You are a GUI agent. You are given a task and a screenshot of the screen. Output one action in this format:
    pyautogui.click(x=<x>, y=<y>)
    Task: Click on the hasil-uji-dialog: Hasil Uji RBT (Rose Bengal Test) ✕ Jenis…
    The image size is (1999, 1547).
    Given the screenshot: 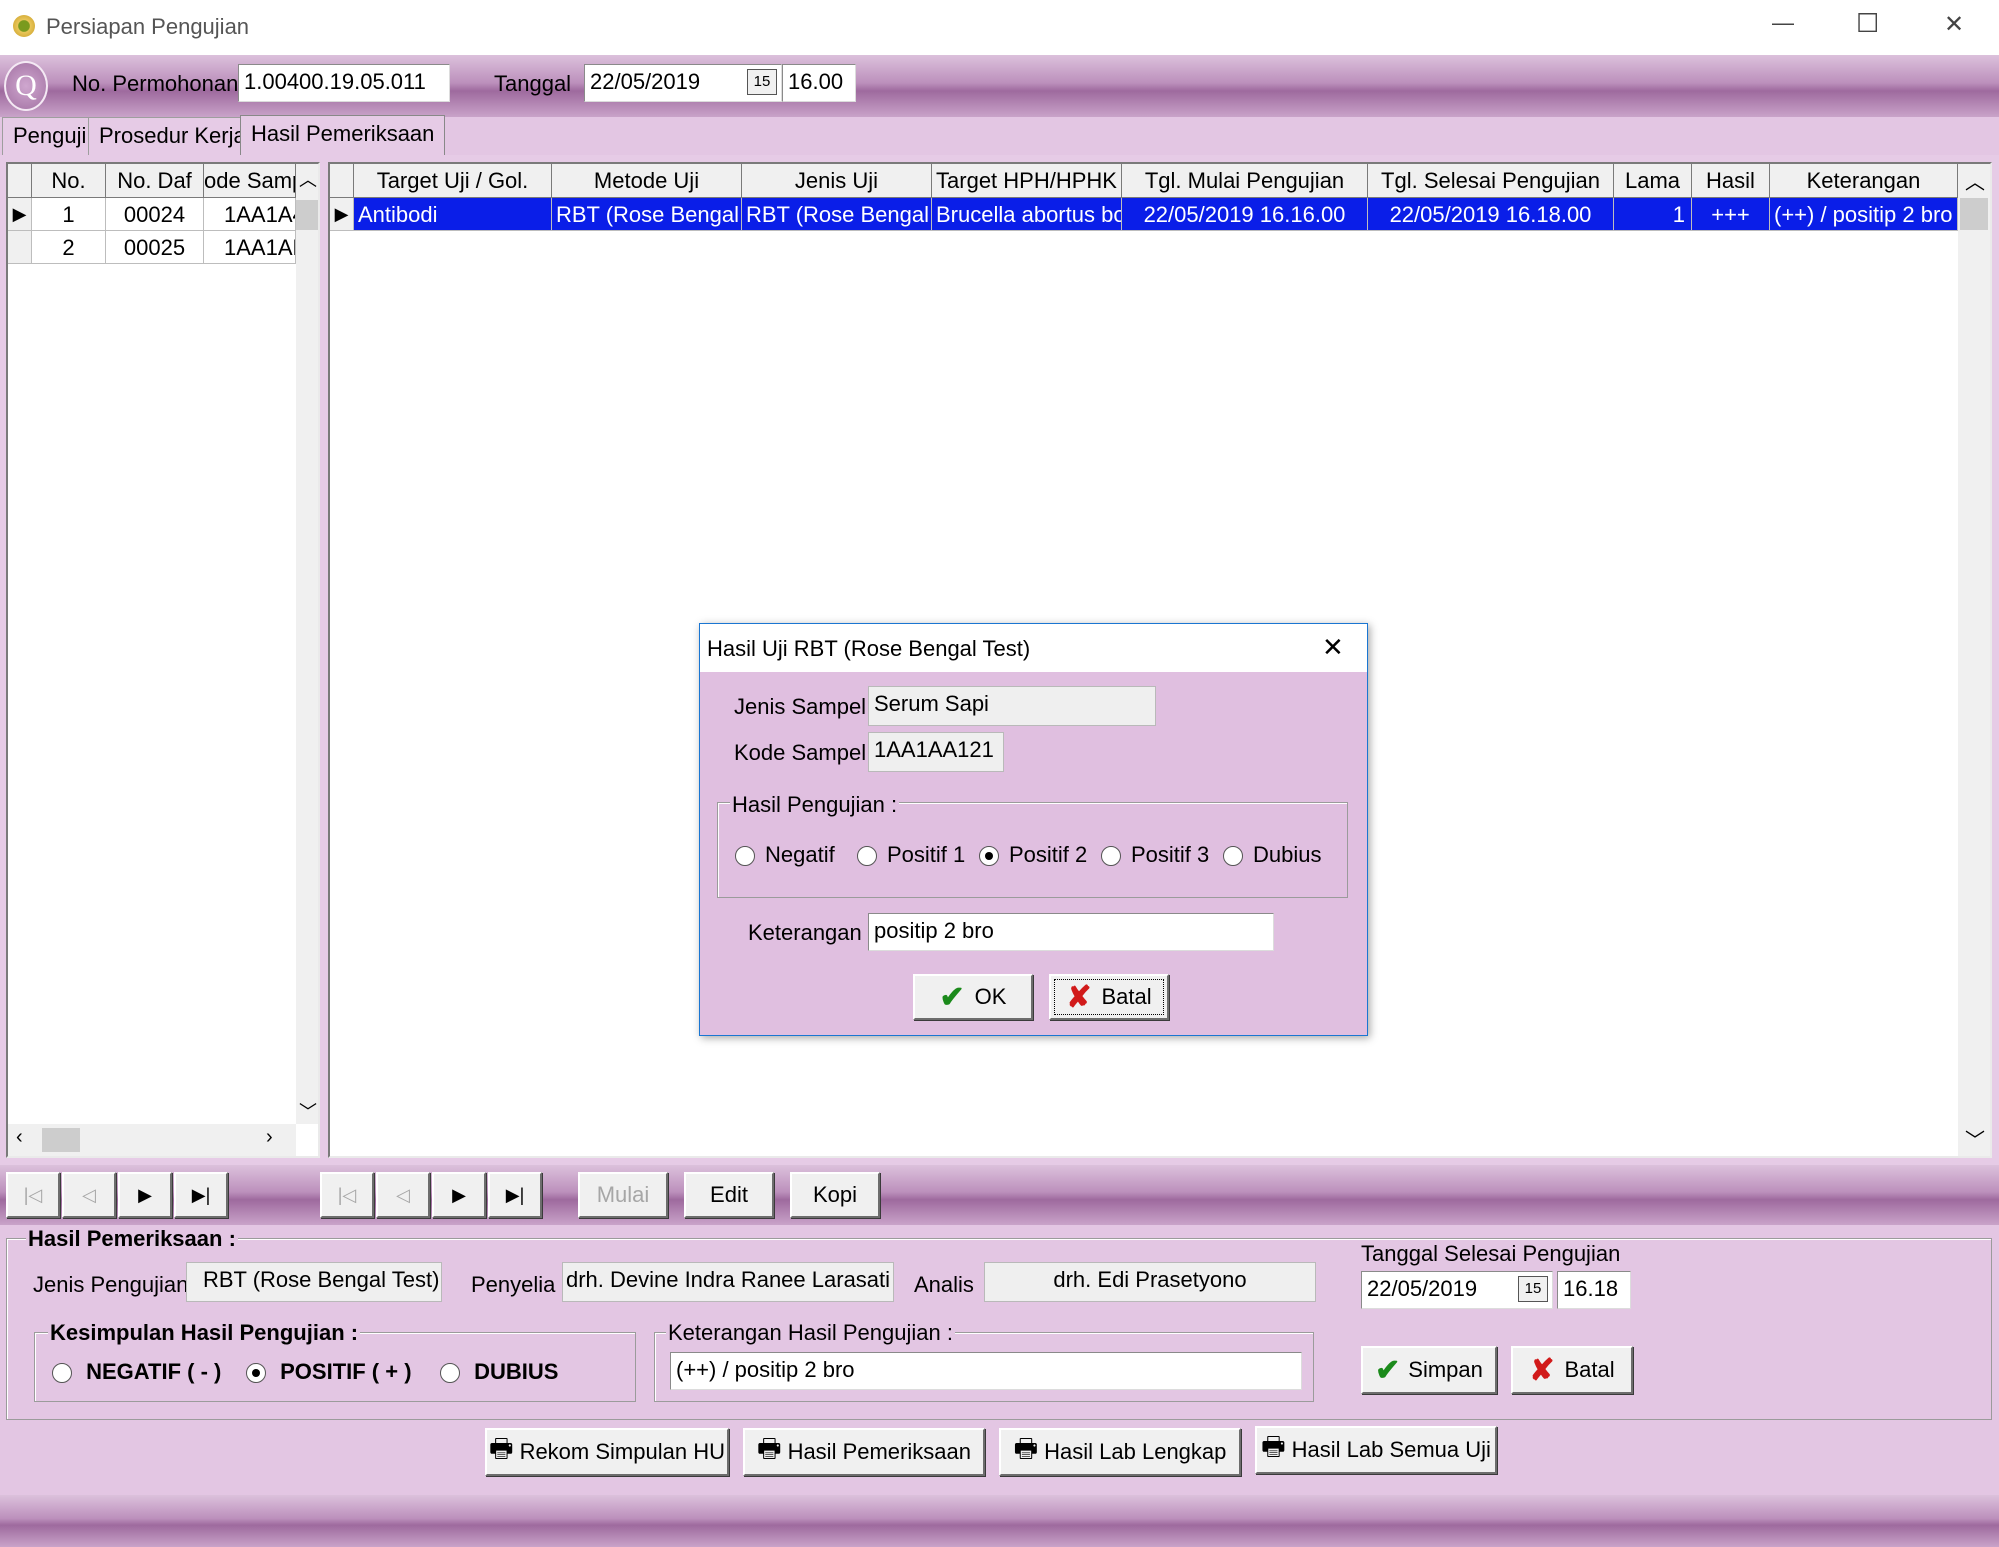 What is the action you would take?
    pyautogui.click(x=1033, y=829)
    